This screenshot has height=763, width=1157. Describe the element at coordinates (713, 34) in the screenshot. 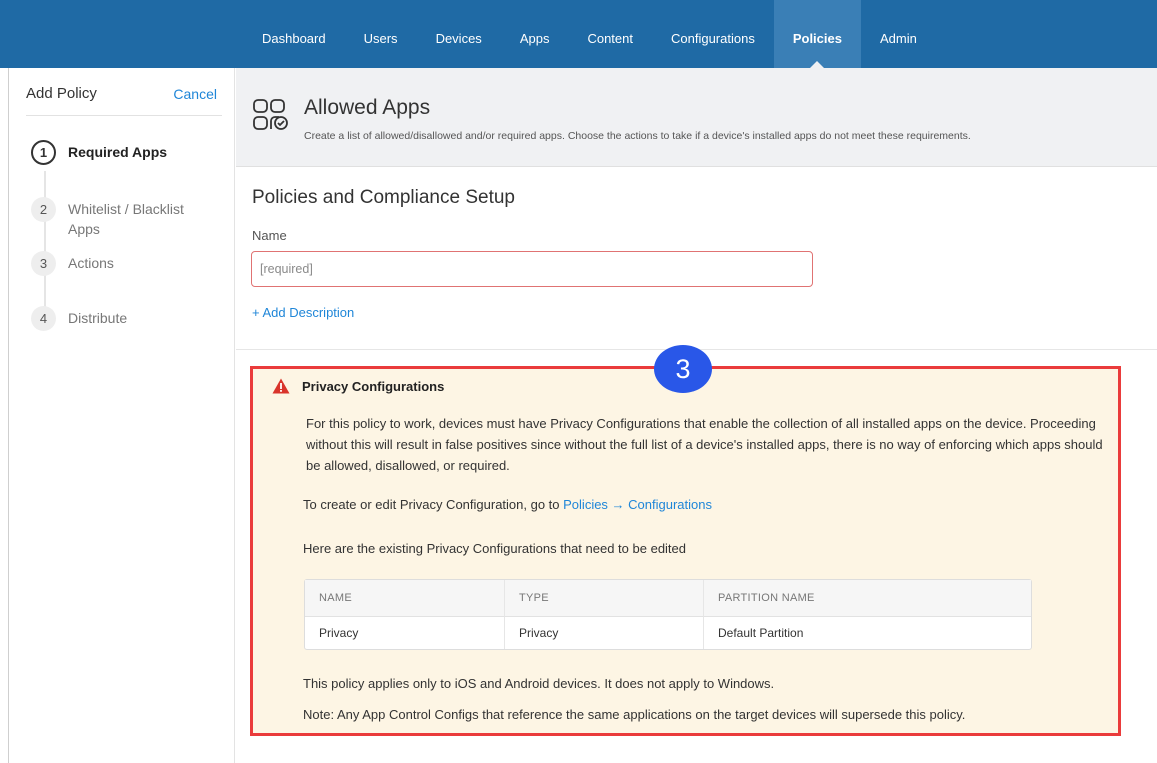

I see `nav-item-configurations: Configurations` at that location.